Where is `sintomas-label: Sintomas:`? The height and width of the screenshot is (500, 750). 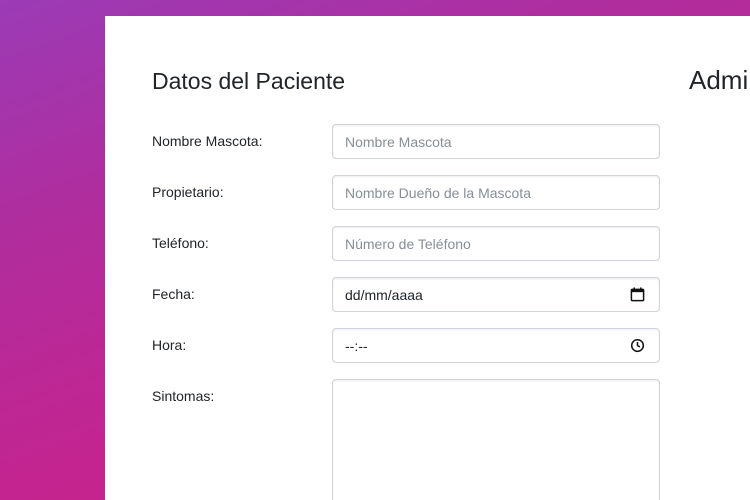 sintomas-label: Sintomas: is located at coordinates (183, 396).